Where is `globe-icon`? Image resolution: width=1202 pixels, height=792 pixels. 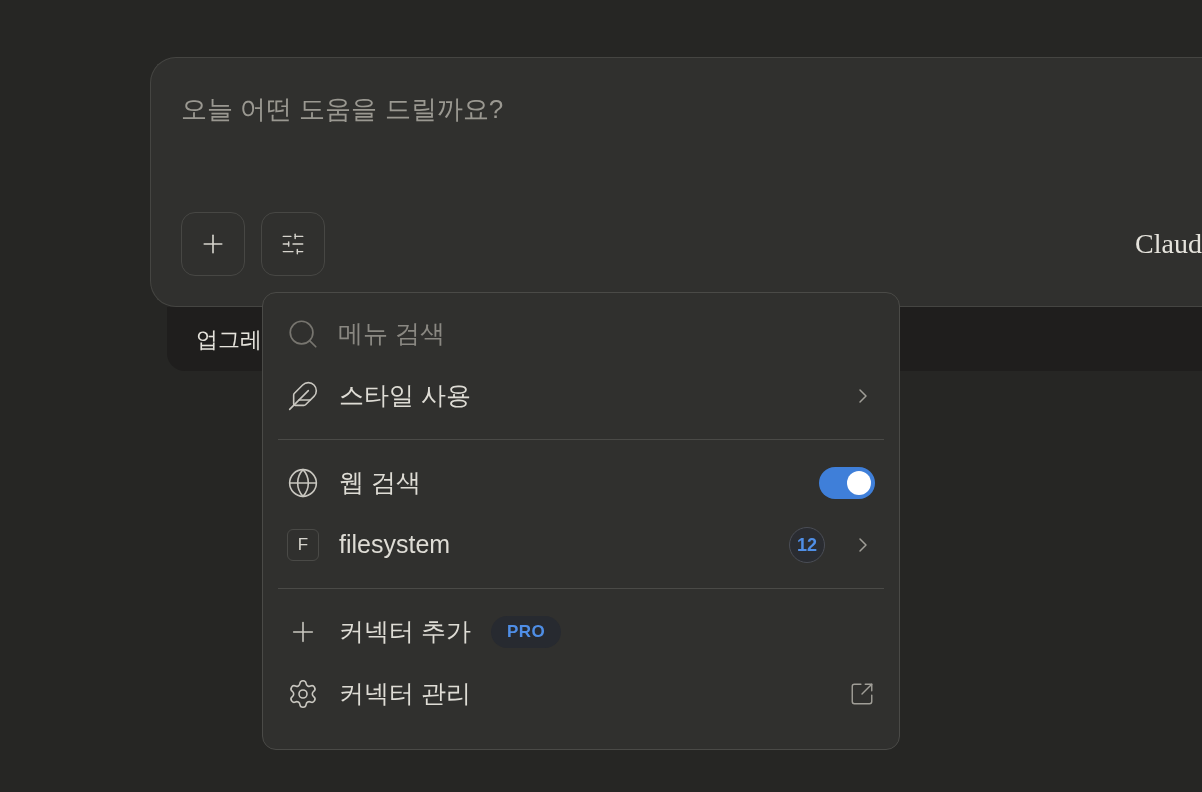 globe-icon is located at coordinates (303, 483).